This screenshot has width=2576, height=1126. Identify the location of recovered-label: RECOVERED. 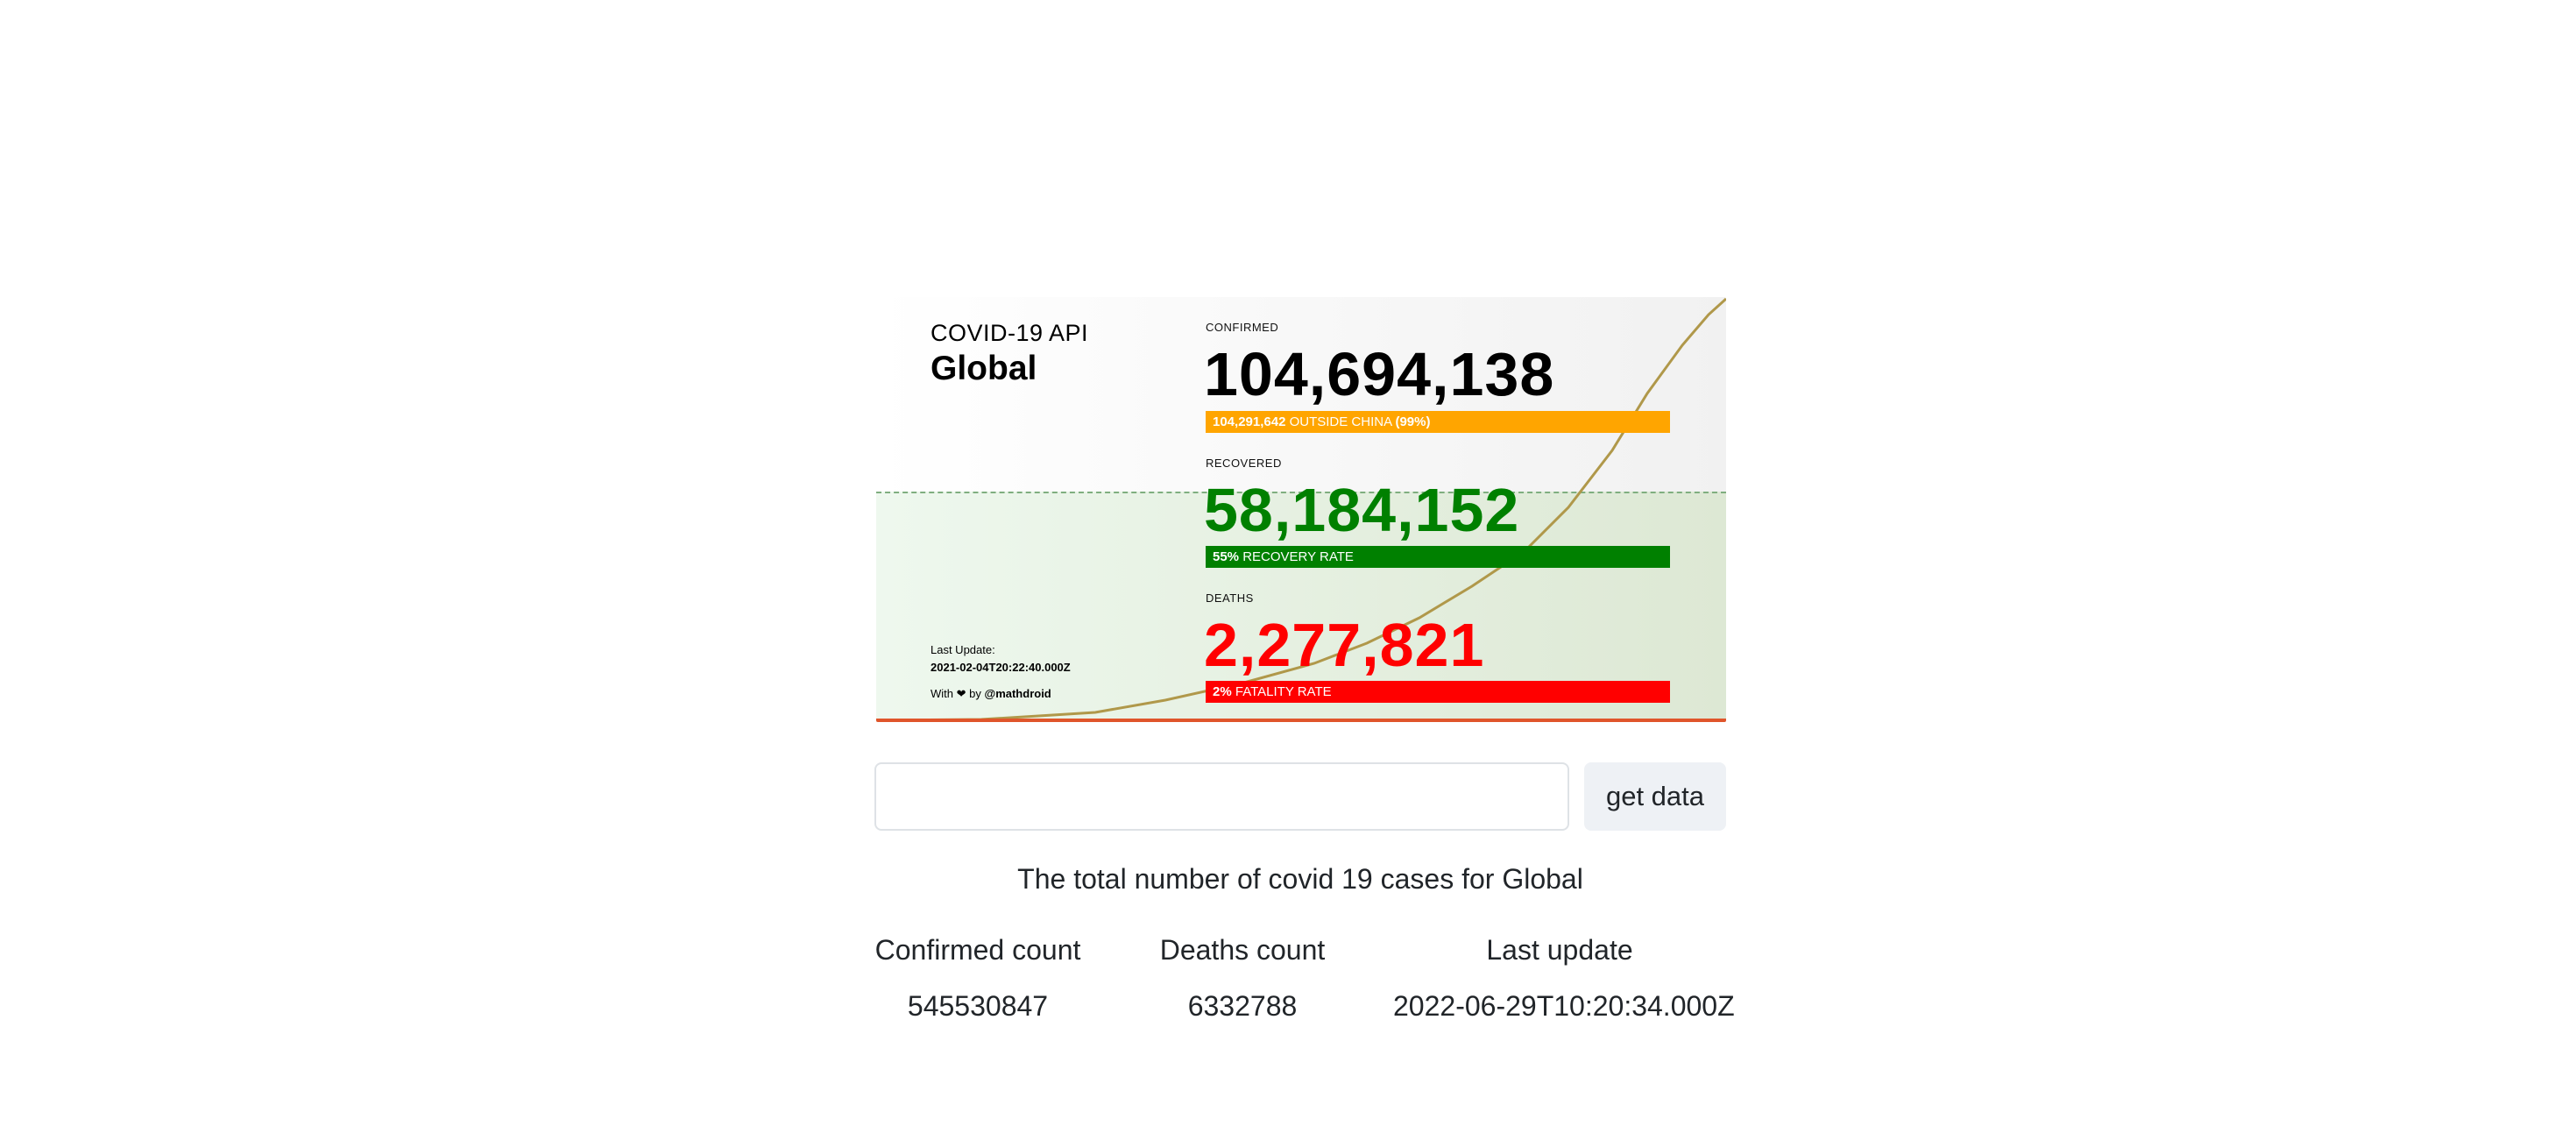
(1244, 464).